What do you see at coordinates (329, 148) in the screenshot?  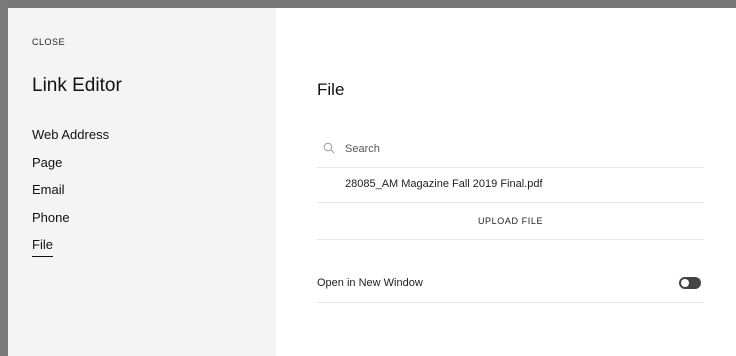 I see `search-icon` at bounding box center [329, 148].